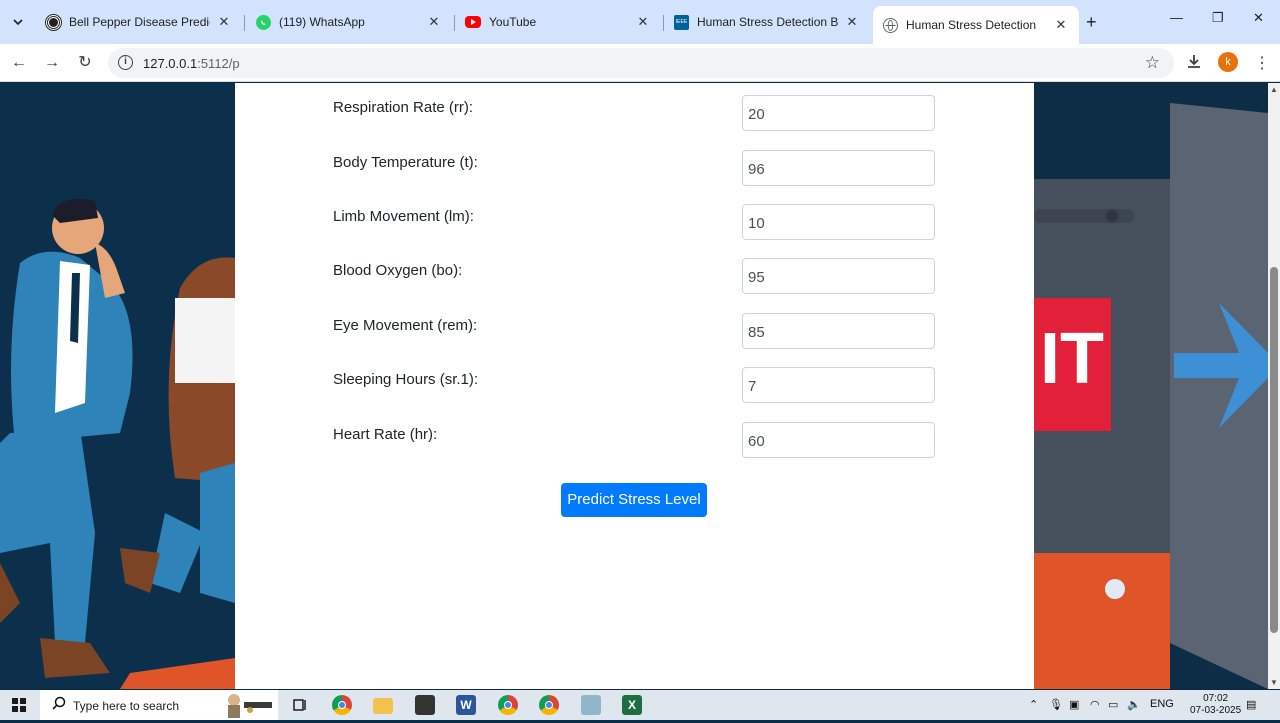  I want to click on minimize-icon: —, so click(1176, 17).